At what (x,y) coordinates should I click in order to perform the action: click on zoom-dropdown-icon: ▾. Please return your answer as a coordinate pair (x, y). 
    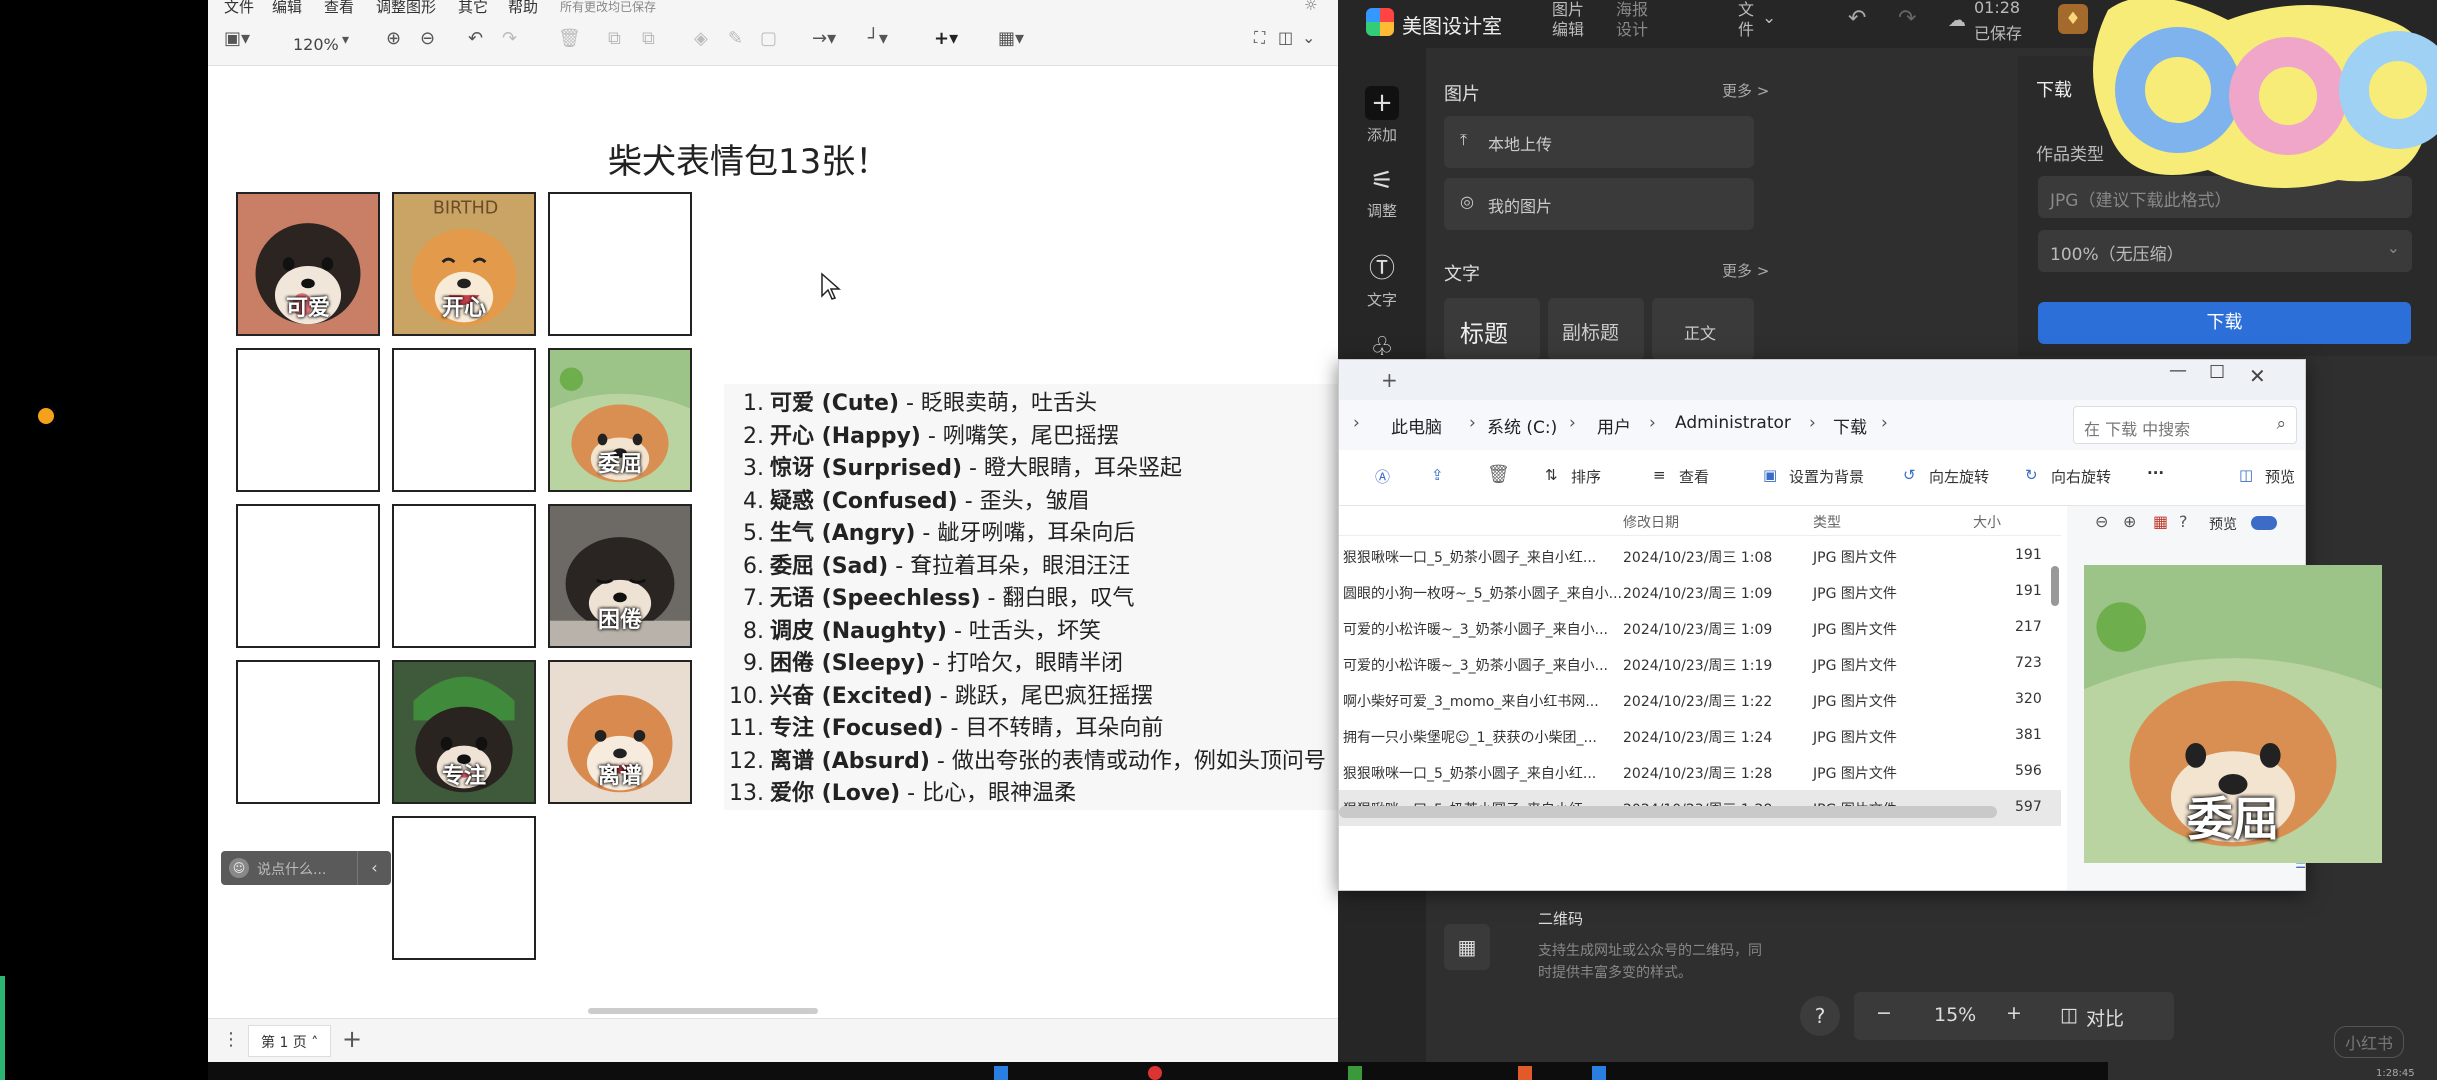
    Looking at the image, I should click on (345, 40).